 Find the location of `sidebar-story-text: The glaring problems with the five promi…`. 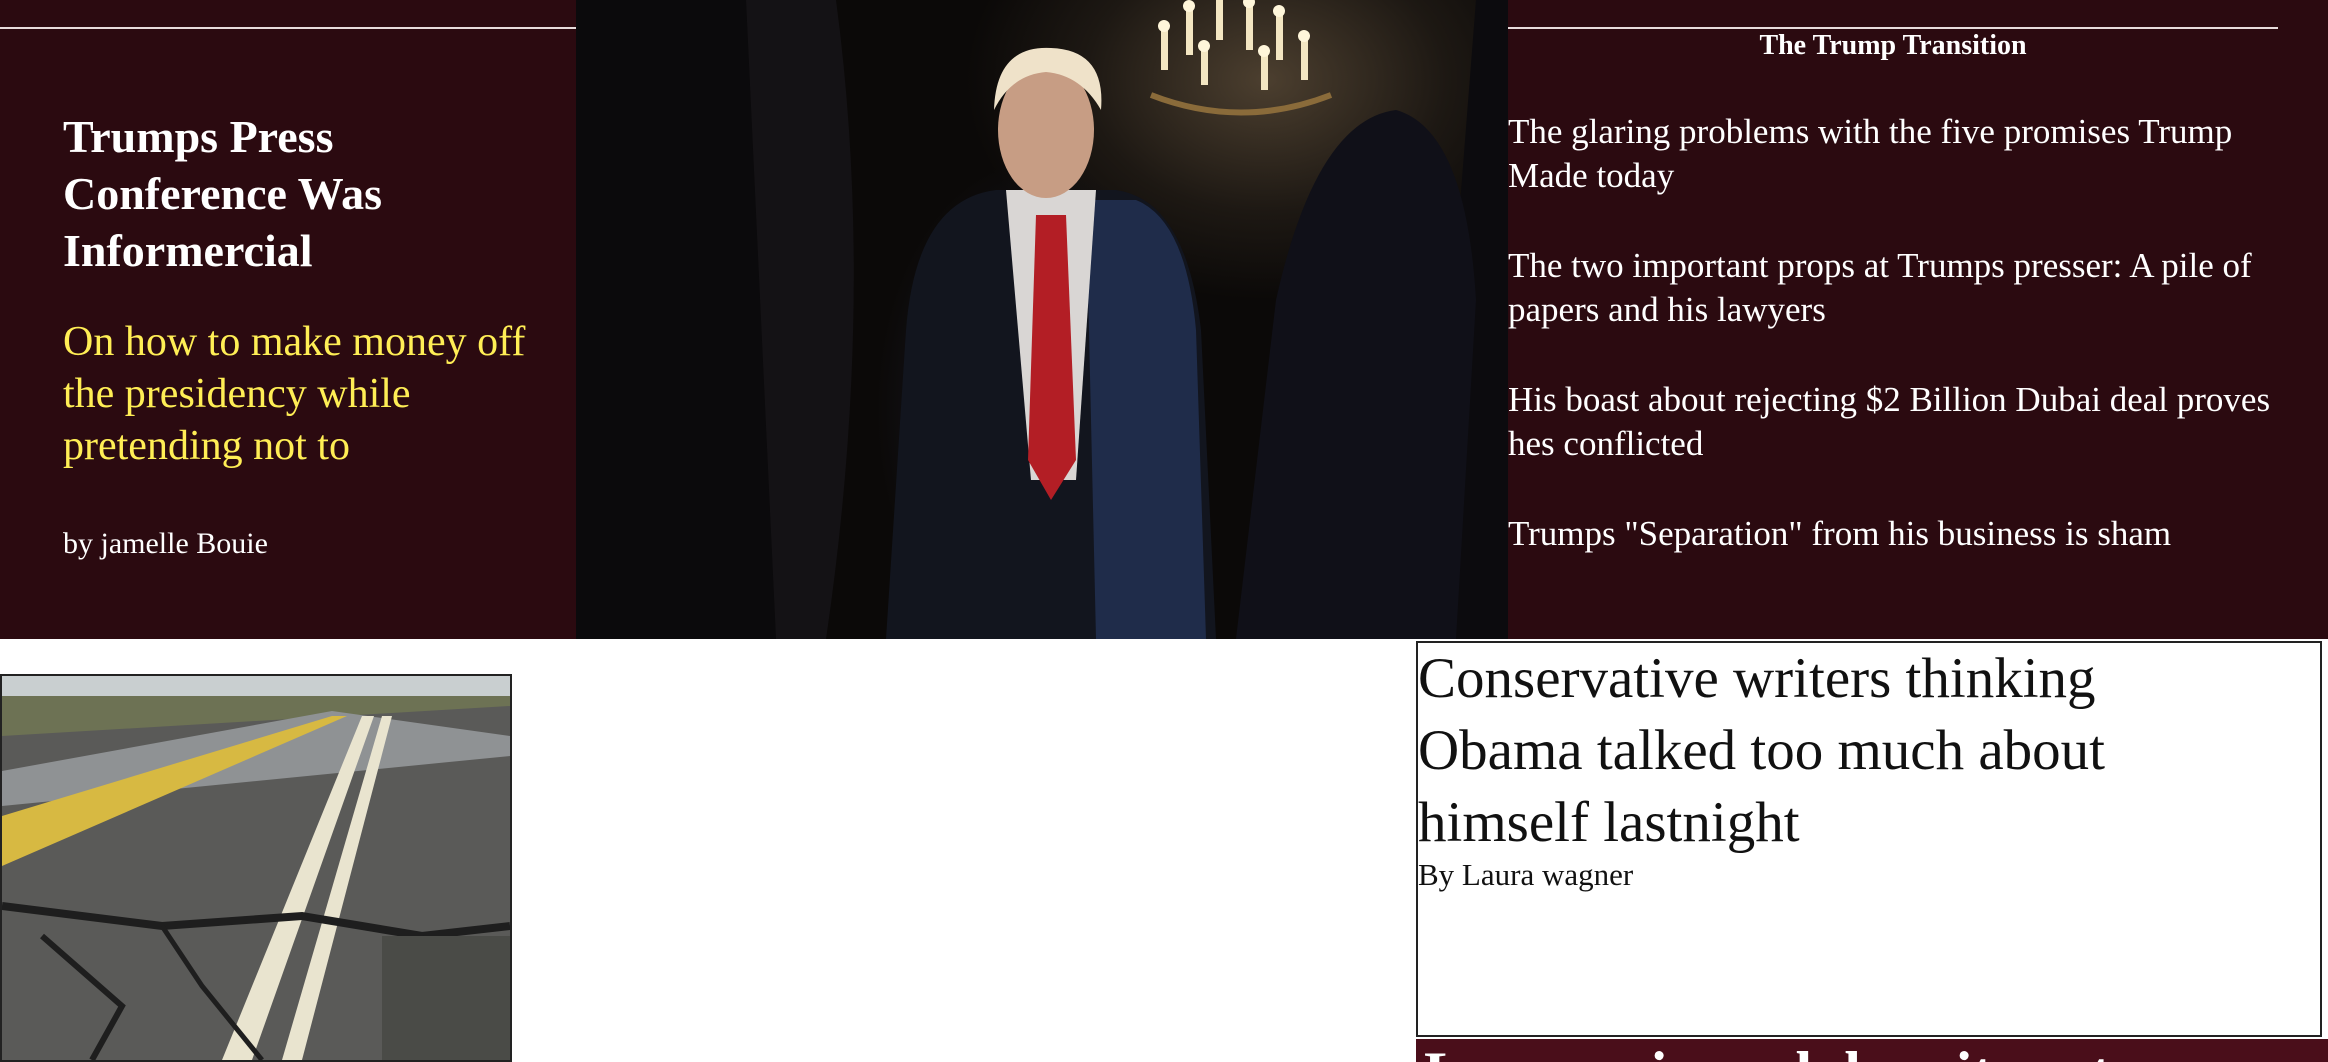

sidebar-story-text: The glaring problems with the five promi… is located at coordinates (1898, 154).